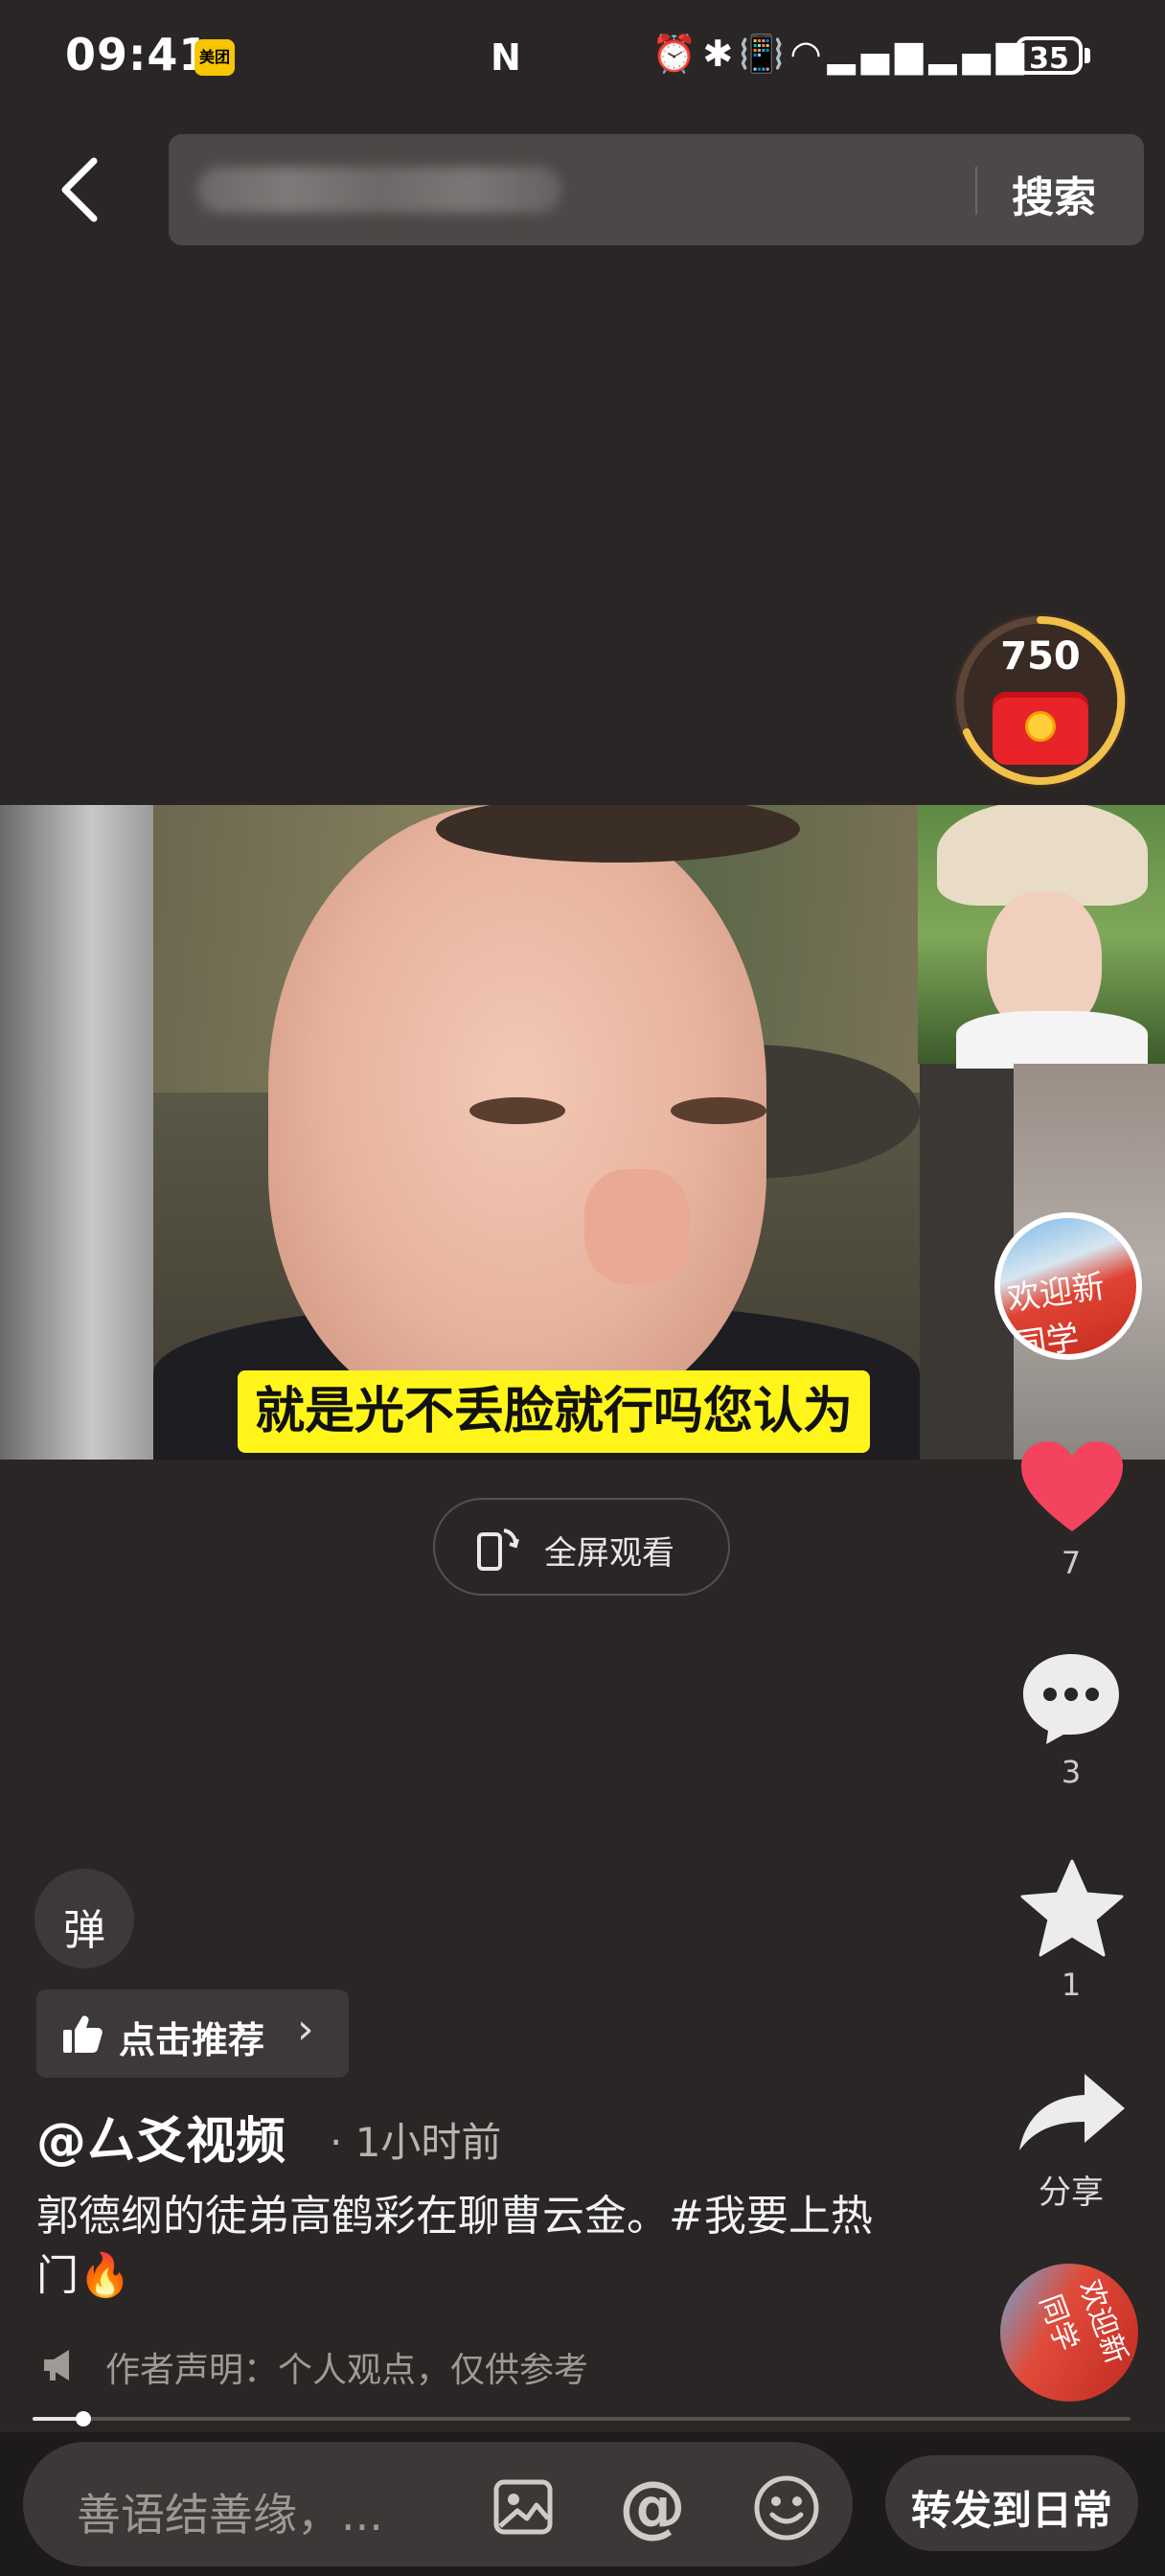 Image resolution: width=1165 pixels, height=2576 pixels. I want to click on comment-icon, so click(1071, 1698).